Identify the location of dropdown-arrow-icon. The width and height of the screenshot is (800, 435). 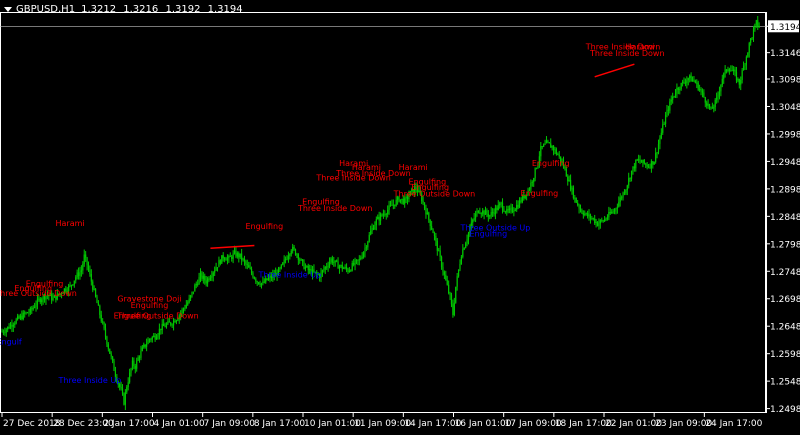
(8, 9).